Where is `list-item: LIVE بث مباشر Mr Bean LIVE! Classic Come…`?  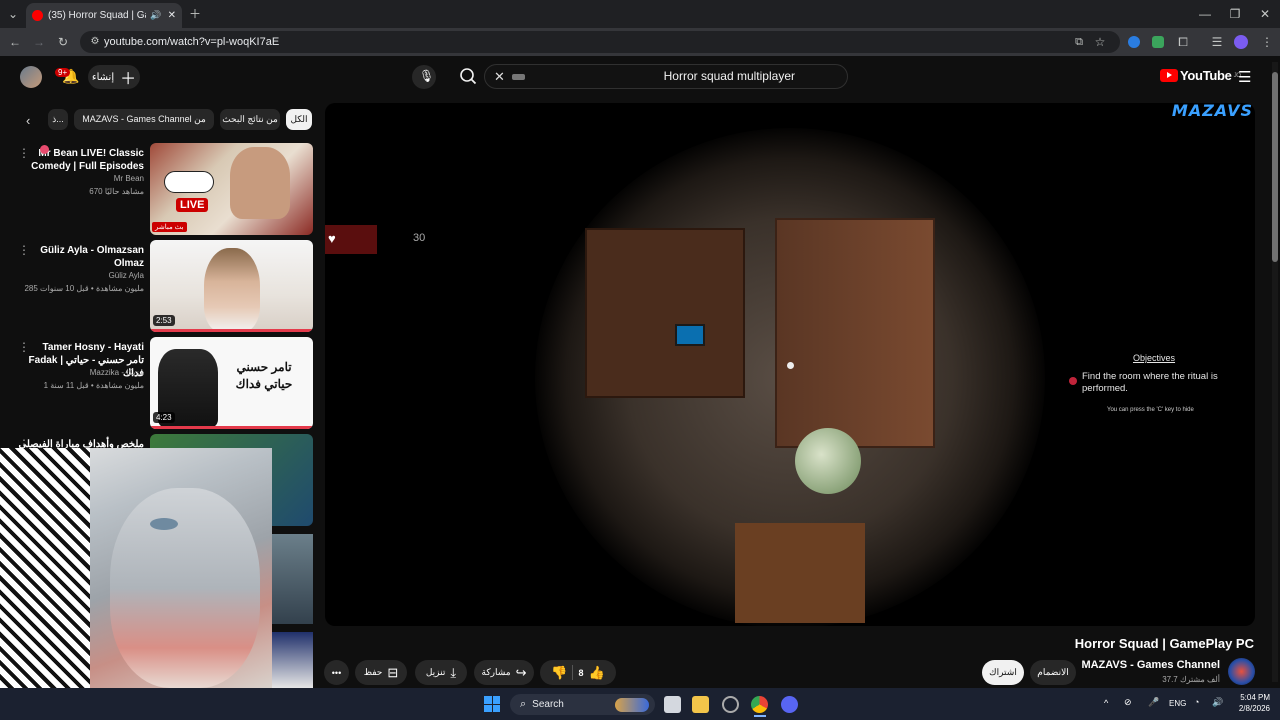 list-item: LIVE بث مباشر Mr Bean LIVE! Classic Come… is located at coordinates (160, 190).